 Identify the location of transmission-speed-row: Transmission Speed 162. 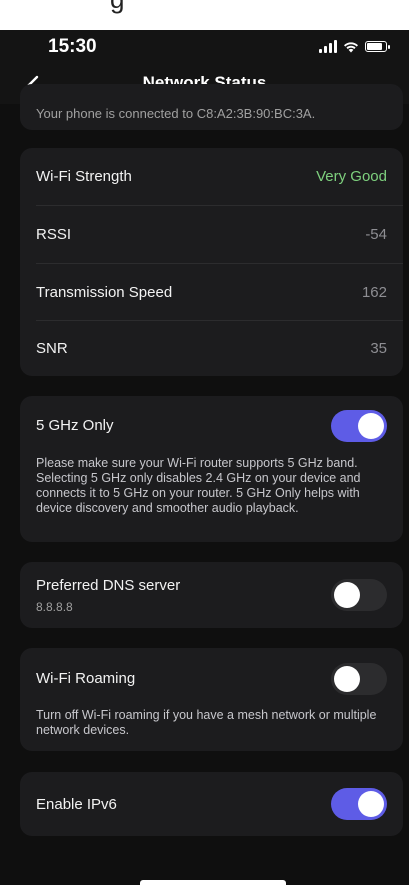
(211, 292).